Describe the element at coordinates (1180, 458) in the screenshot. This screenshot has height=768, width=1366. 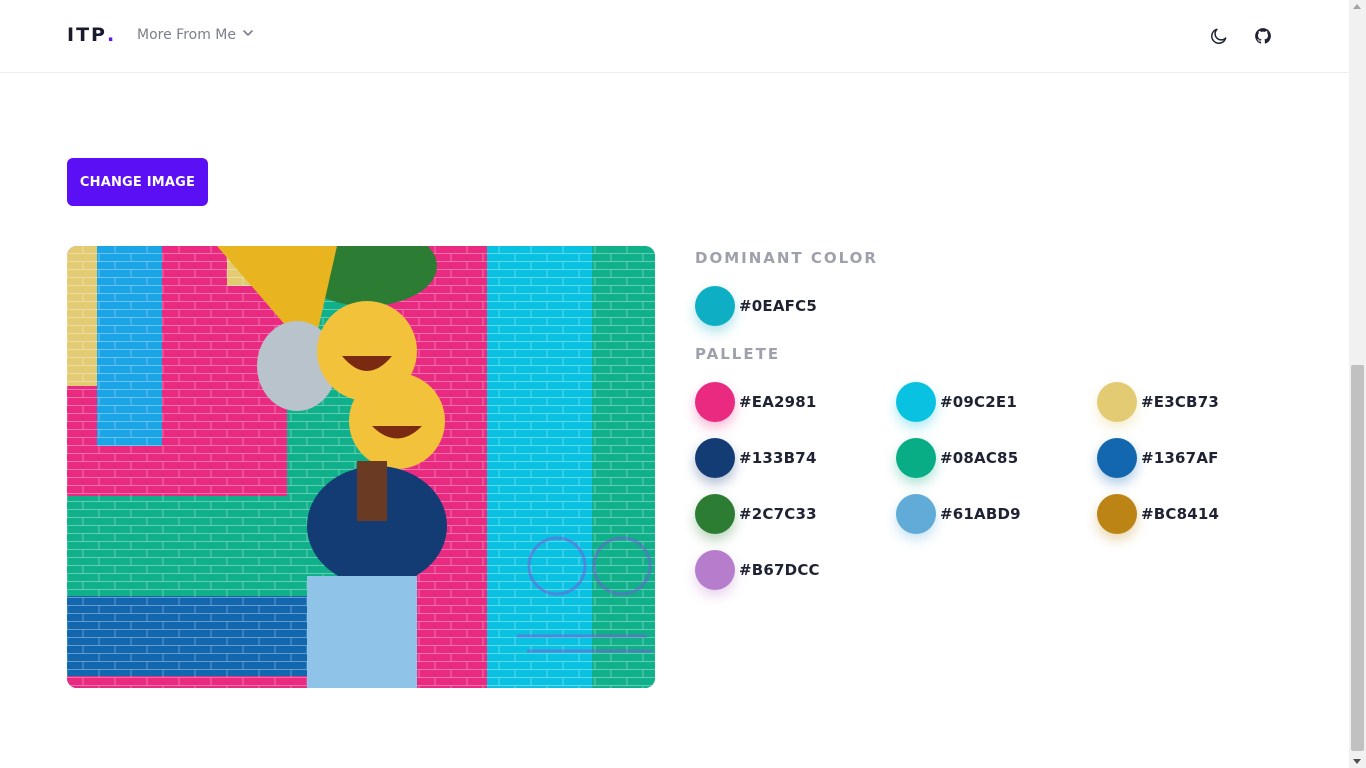
I see `palette-hex: #1367AF` at that location.